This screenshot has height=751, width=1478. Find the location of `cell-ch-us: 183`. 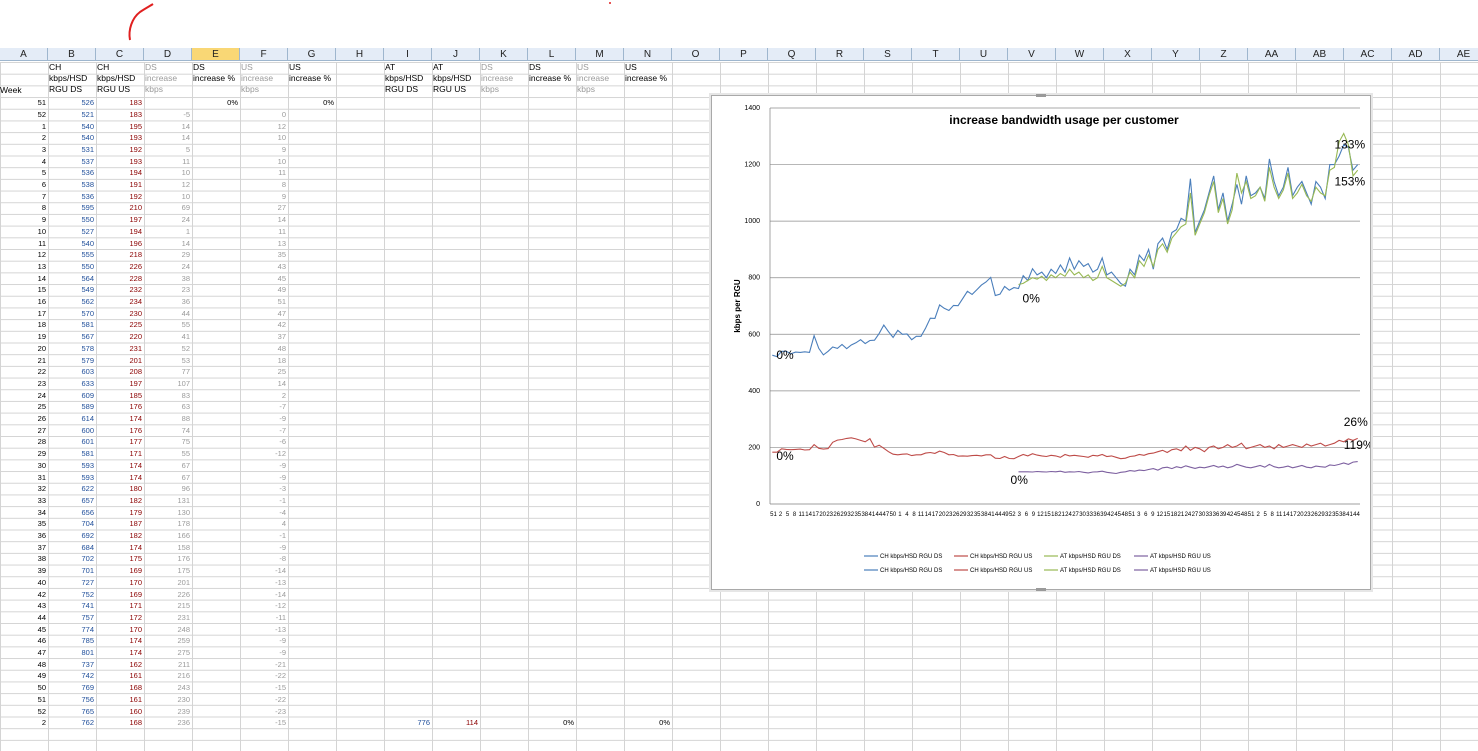

cell-ch-us: 183 is located at coordinates (119, 102).